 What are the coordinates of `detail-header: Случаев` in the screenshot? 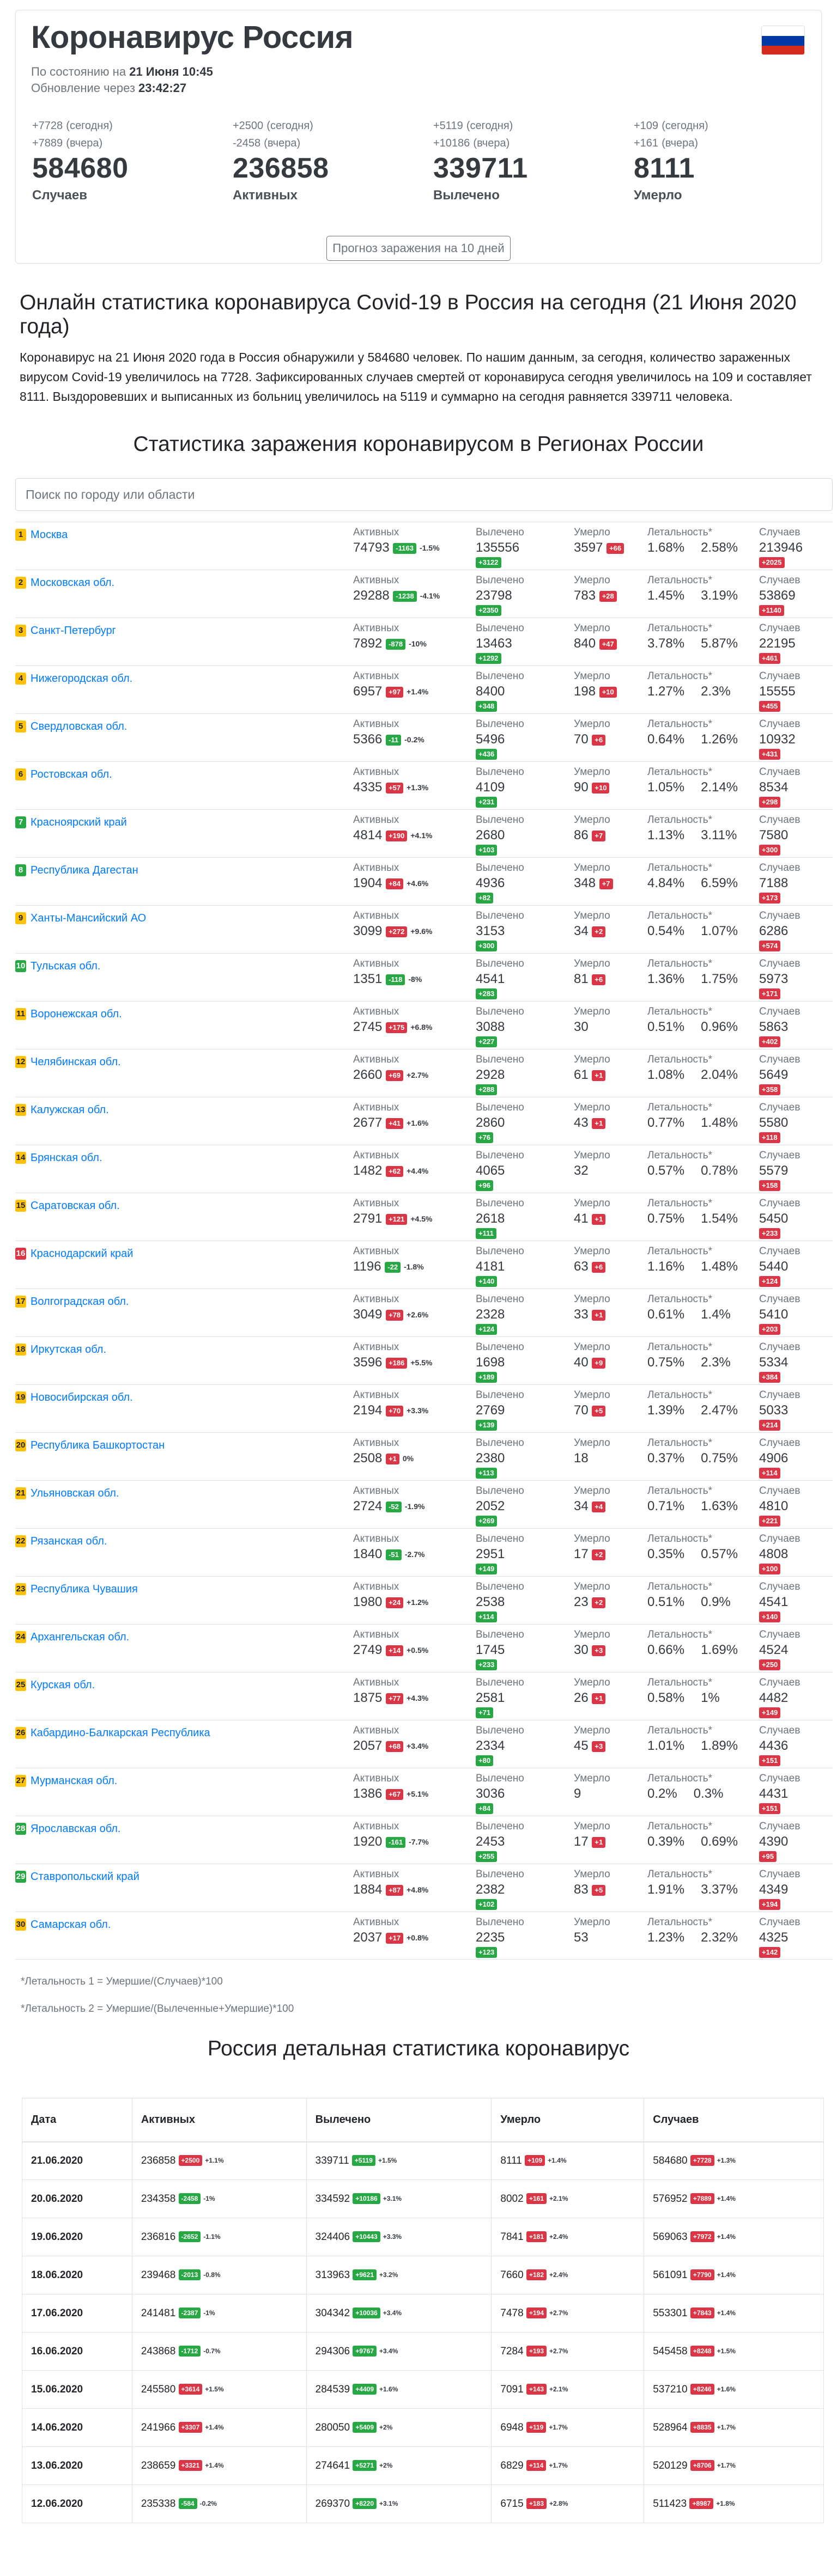 It's located at (734, 2120).